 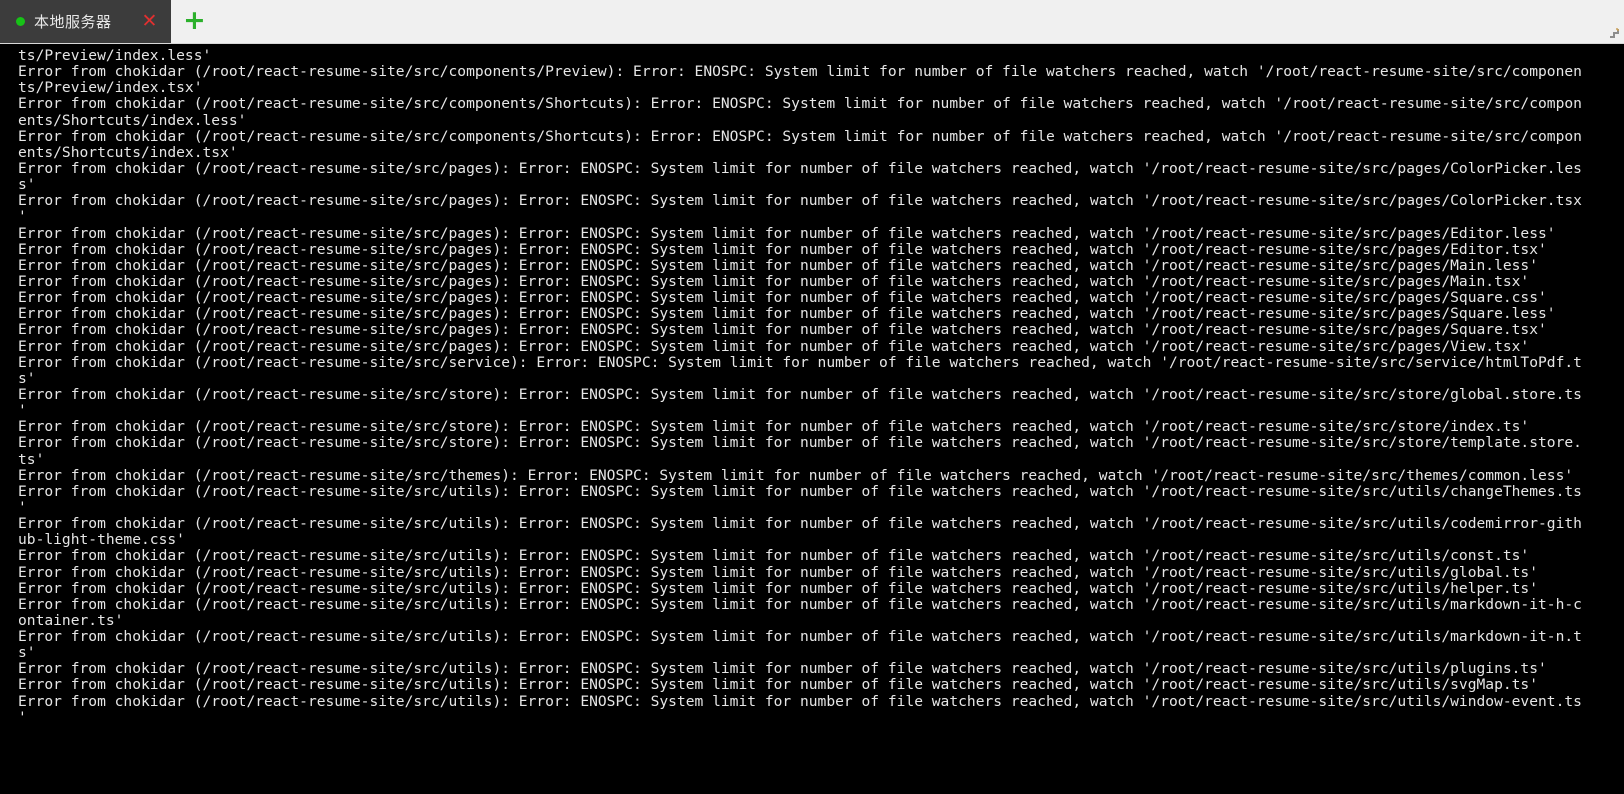 I want to click on new-tab-button: +, so click(x=194, y=21).